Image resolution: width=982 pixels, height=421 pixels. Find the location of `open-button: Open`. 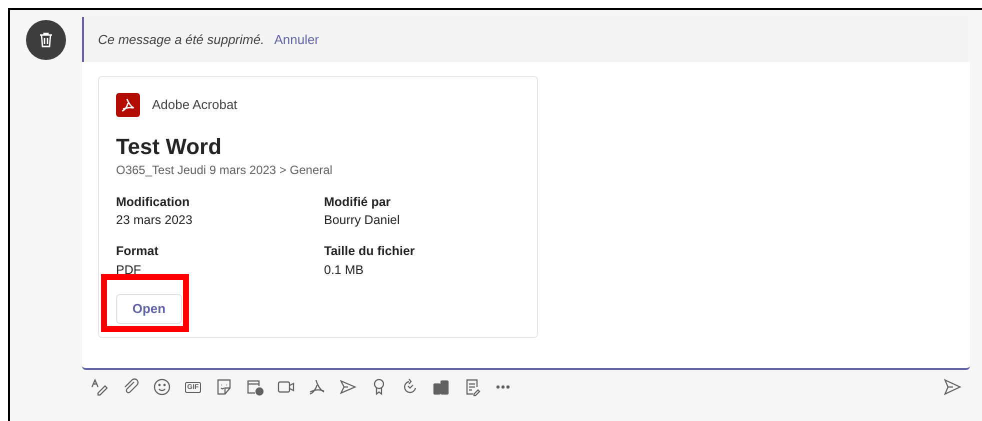

open-button: Open is located at coordinates (149, 309).